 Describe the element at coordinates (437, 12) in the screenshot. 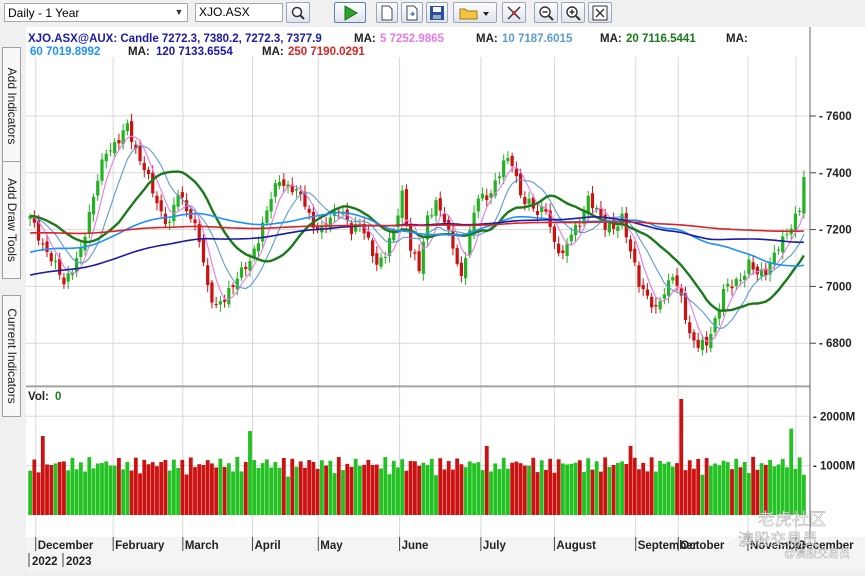

I see `save-button` at that location.